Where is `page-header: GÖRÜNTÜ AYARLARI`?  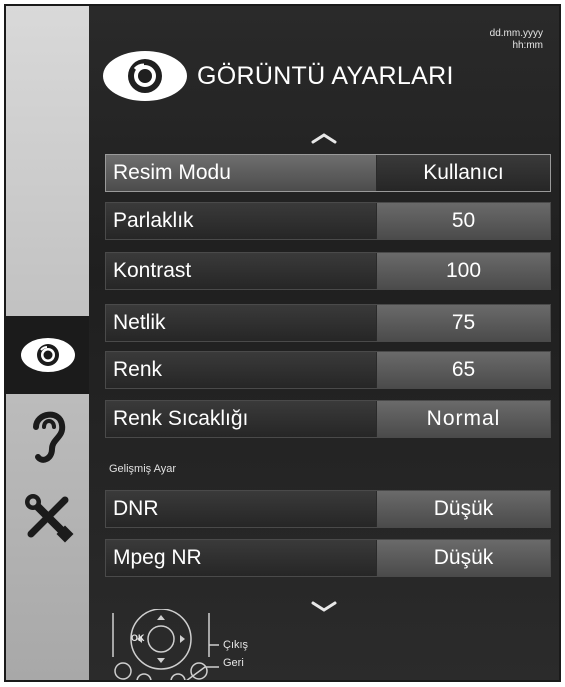 page-header: GÖRÜNTÜ AYARLARI is located at coordinates (277, 76).